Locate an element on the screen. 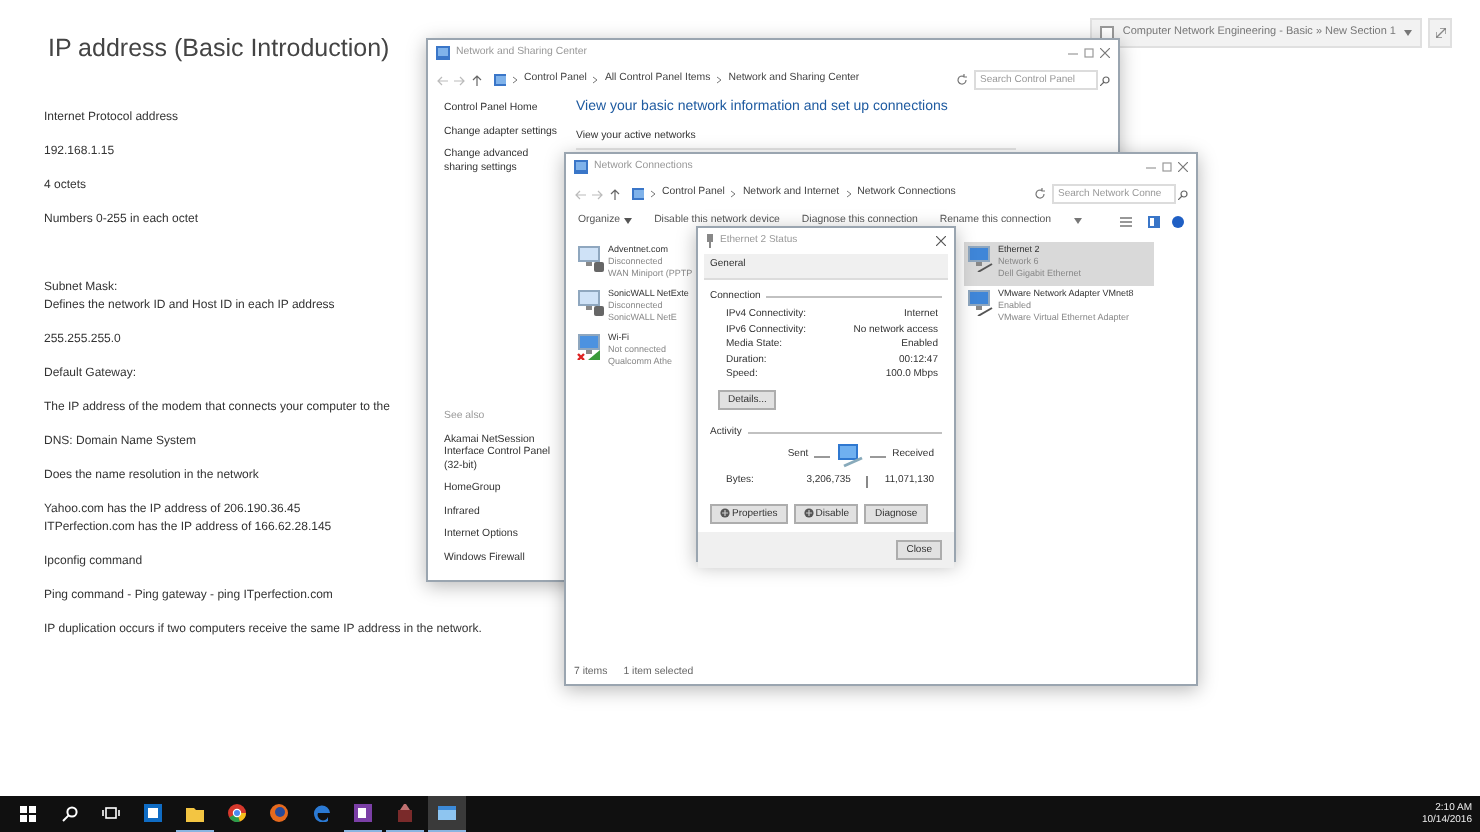  window-icon is located at coordinates (447, 813).